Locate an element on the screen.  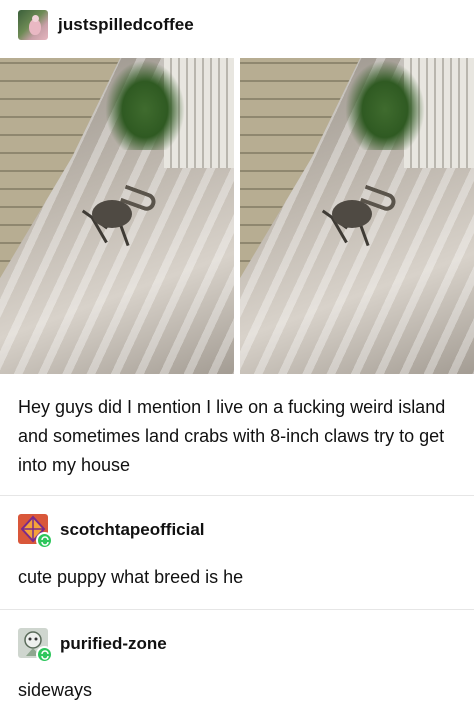
bird-icon is located at coordinates (35, 25).